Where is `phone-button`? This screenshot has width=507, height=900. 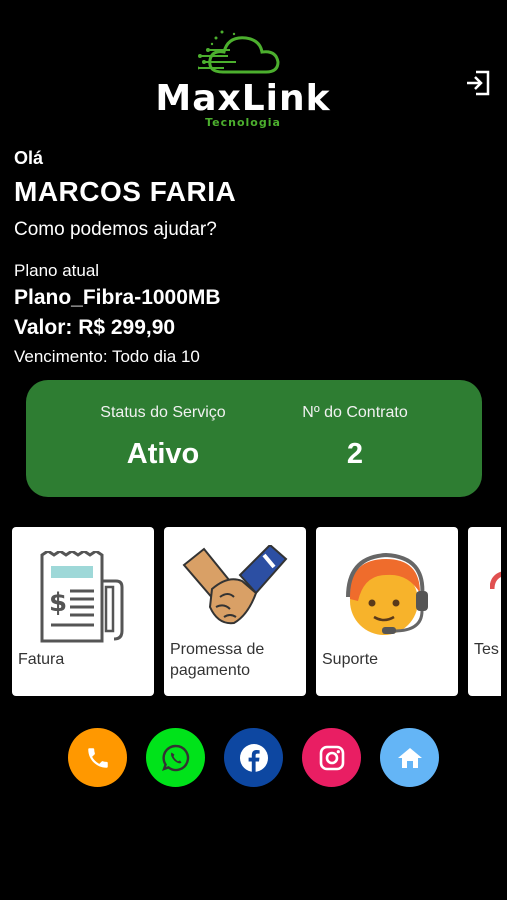
phone-button is located at coordinates (97, 757).